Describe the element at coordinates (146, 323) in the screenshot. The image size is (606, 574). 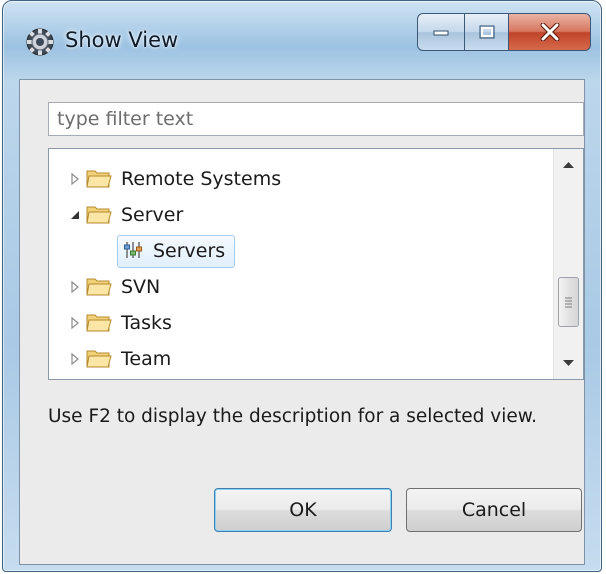
I see `tree-item-label: Tasks` at that location.